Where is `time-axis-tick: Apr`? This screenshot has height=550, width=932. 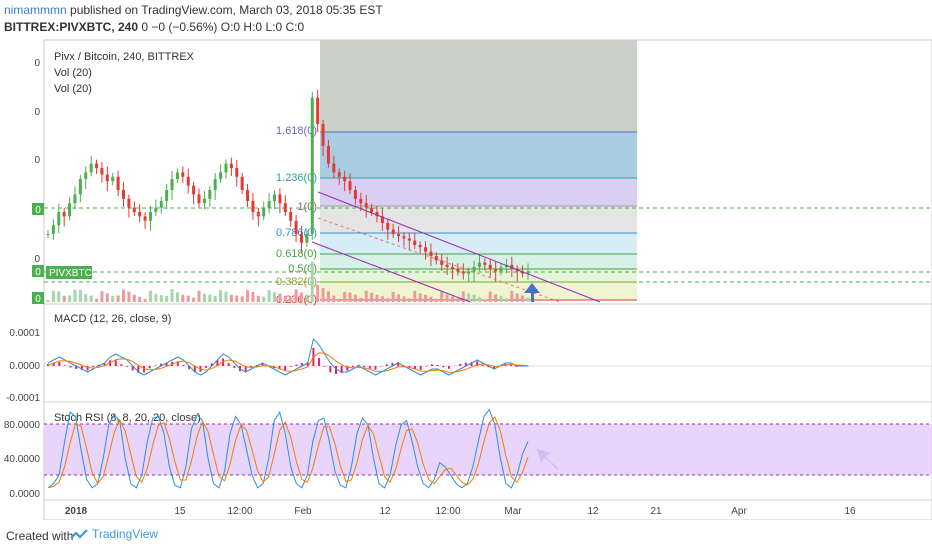
time-axis-tick: Apr is located at coordinates (739, 511).